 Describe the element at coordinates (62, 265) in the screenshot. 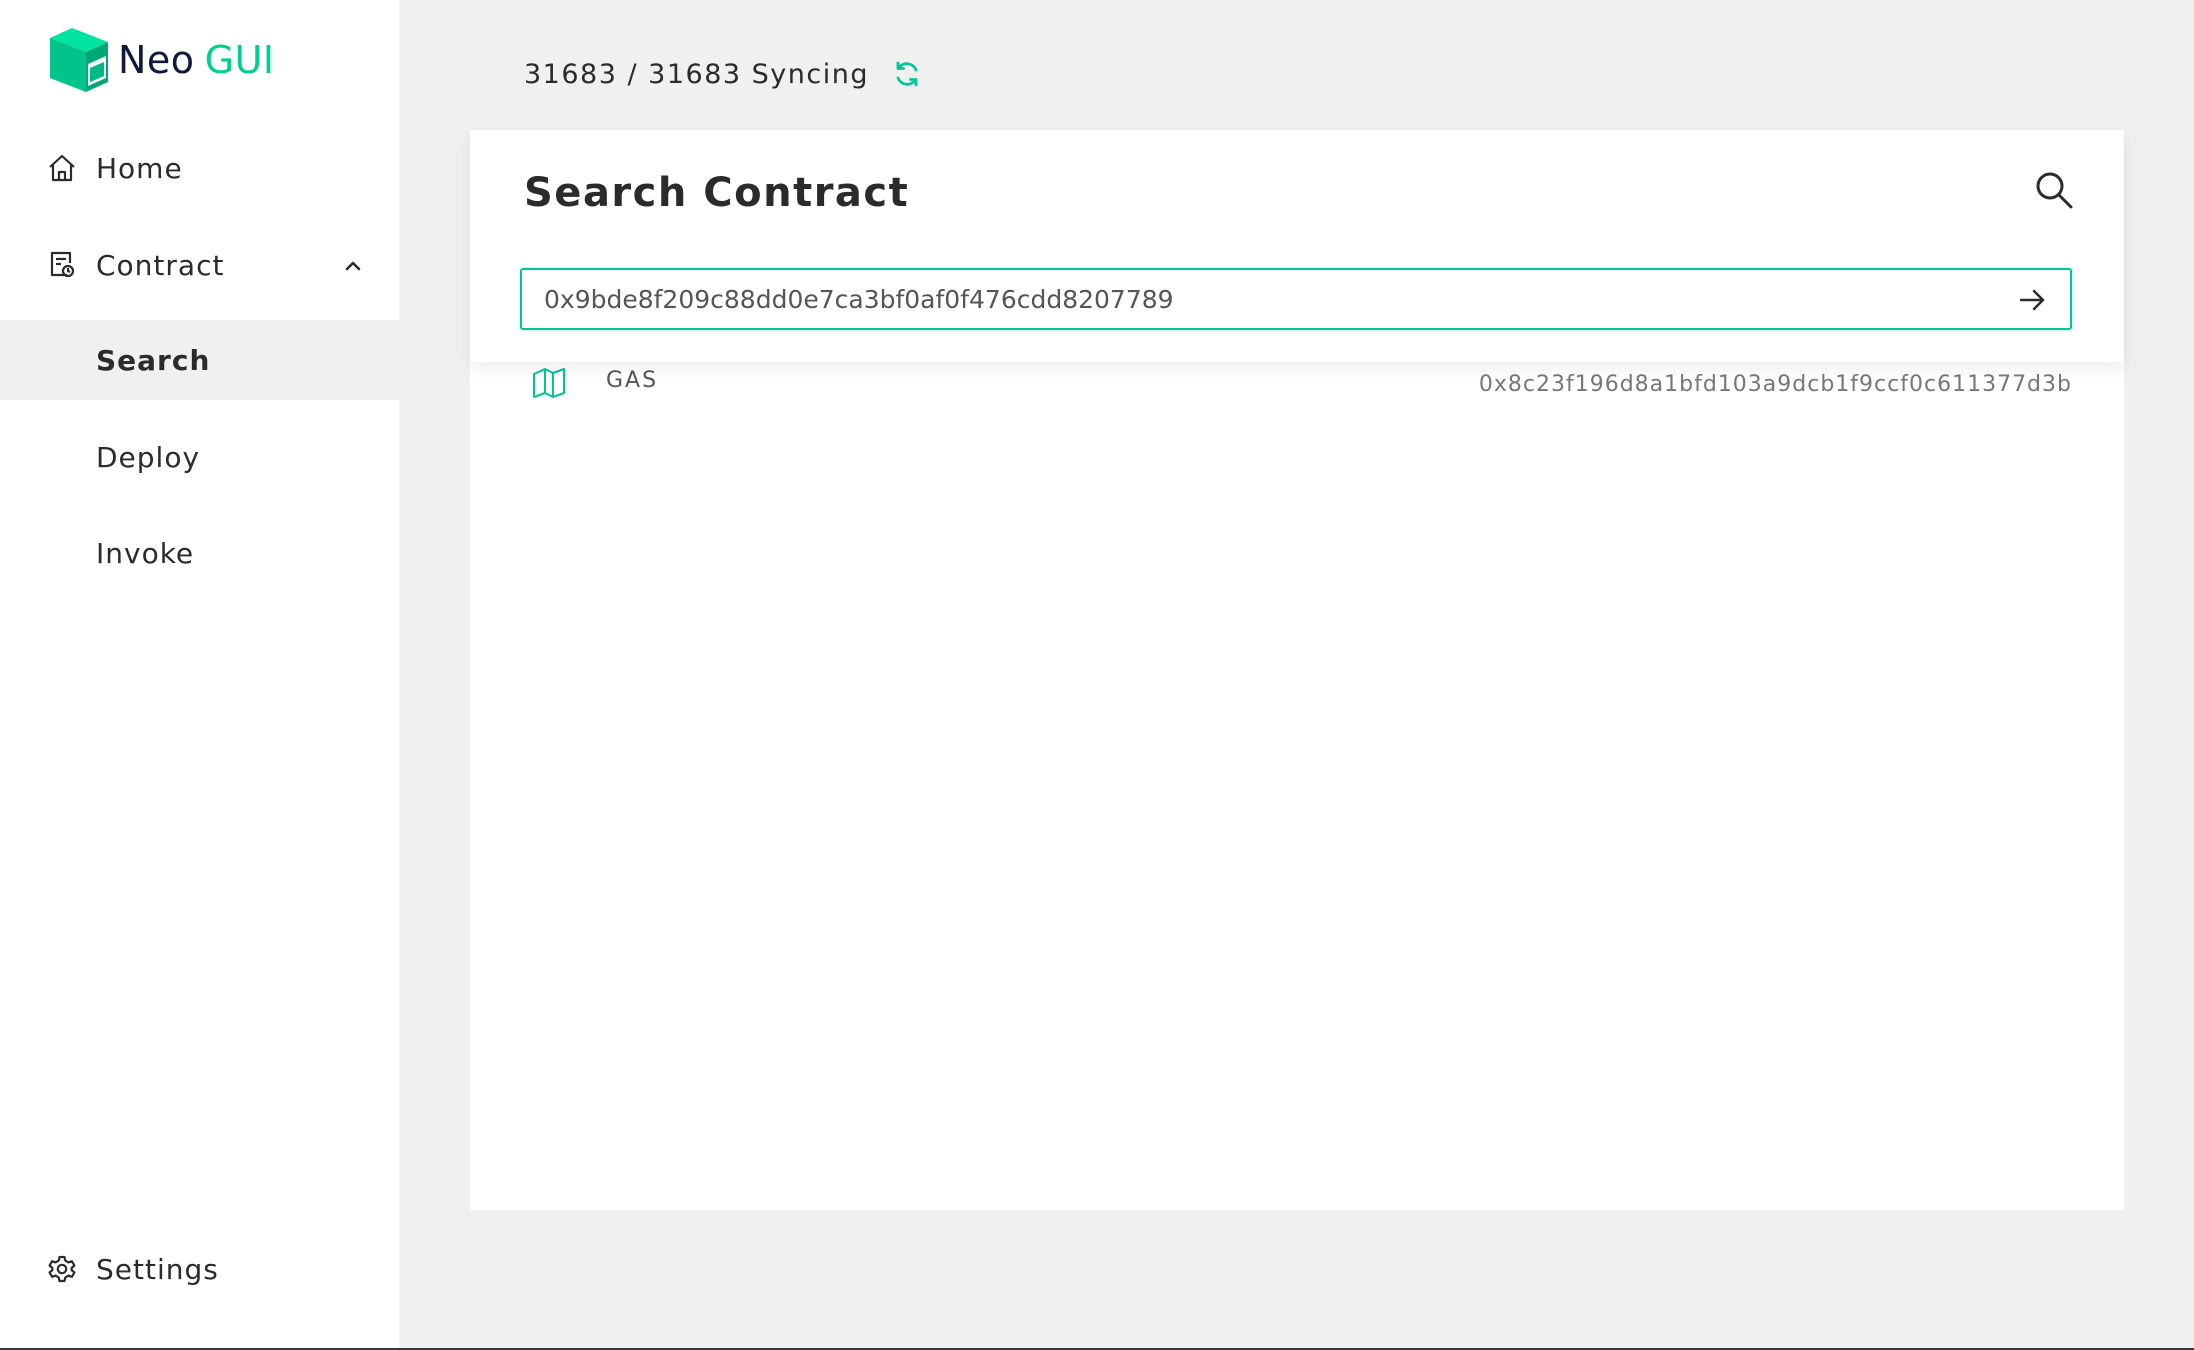

I see `contract-icon` at that location.